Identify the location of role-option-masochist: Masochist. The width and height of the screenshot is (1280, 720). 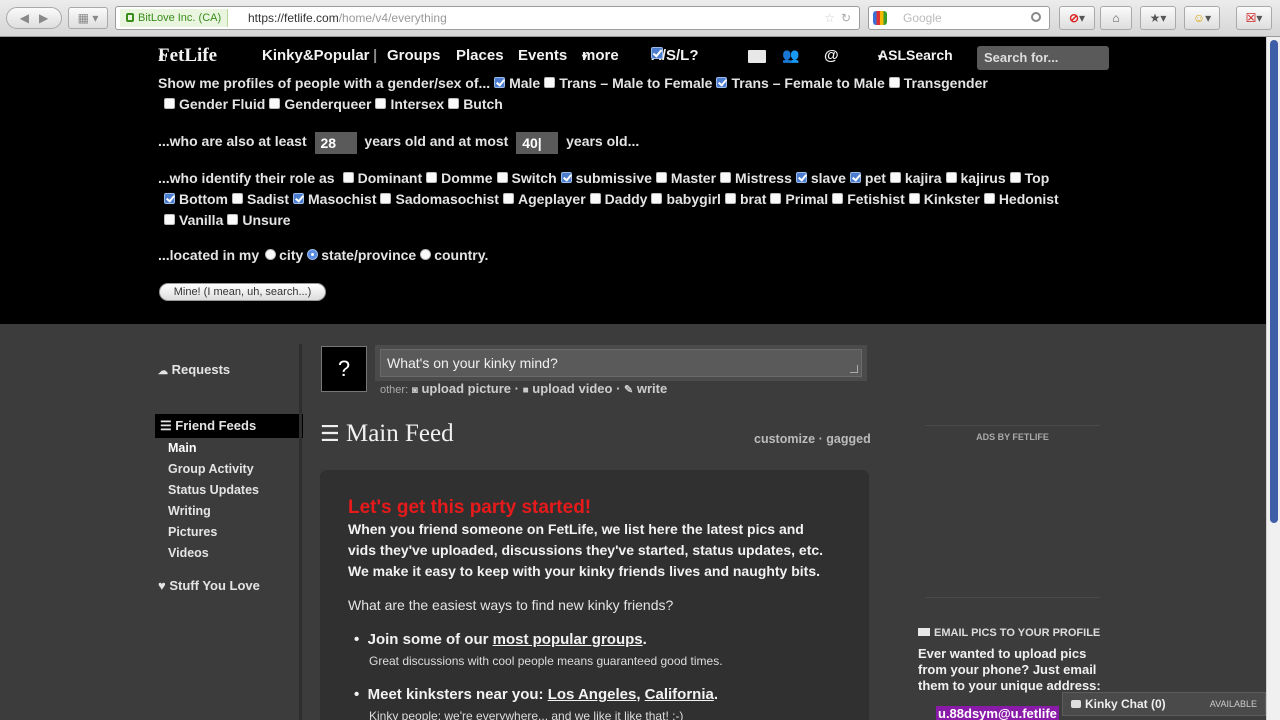
(334, 199).